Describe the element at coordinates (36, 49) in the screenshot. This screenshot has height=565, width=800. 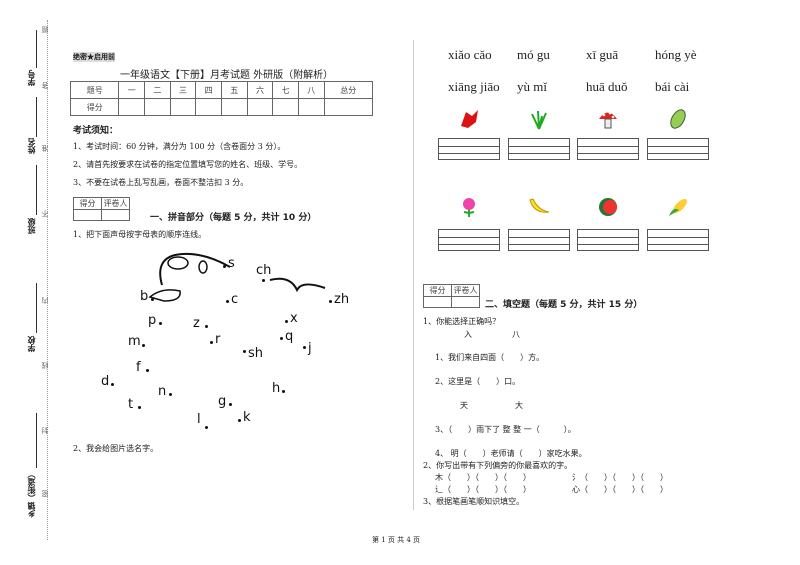
I see `field-student-id` at that location.